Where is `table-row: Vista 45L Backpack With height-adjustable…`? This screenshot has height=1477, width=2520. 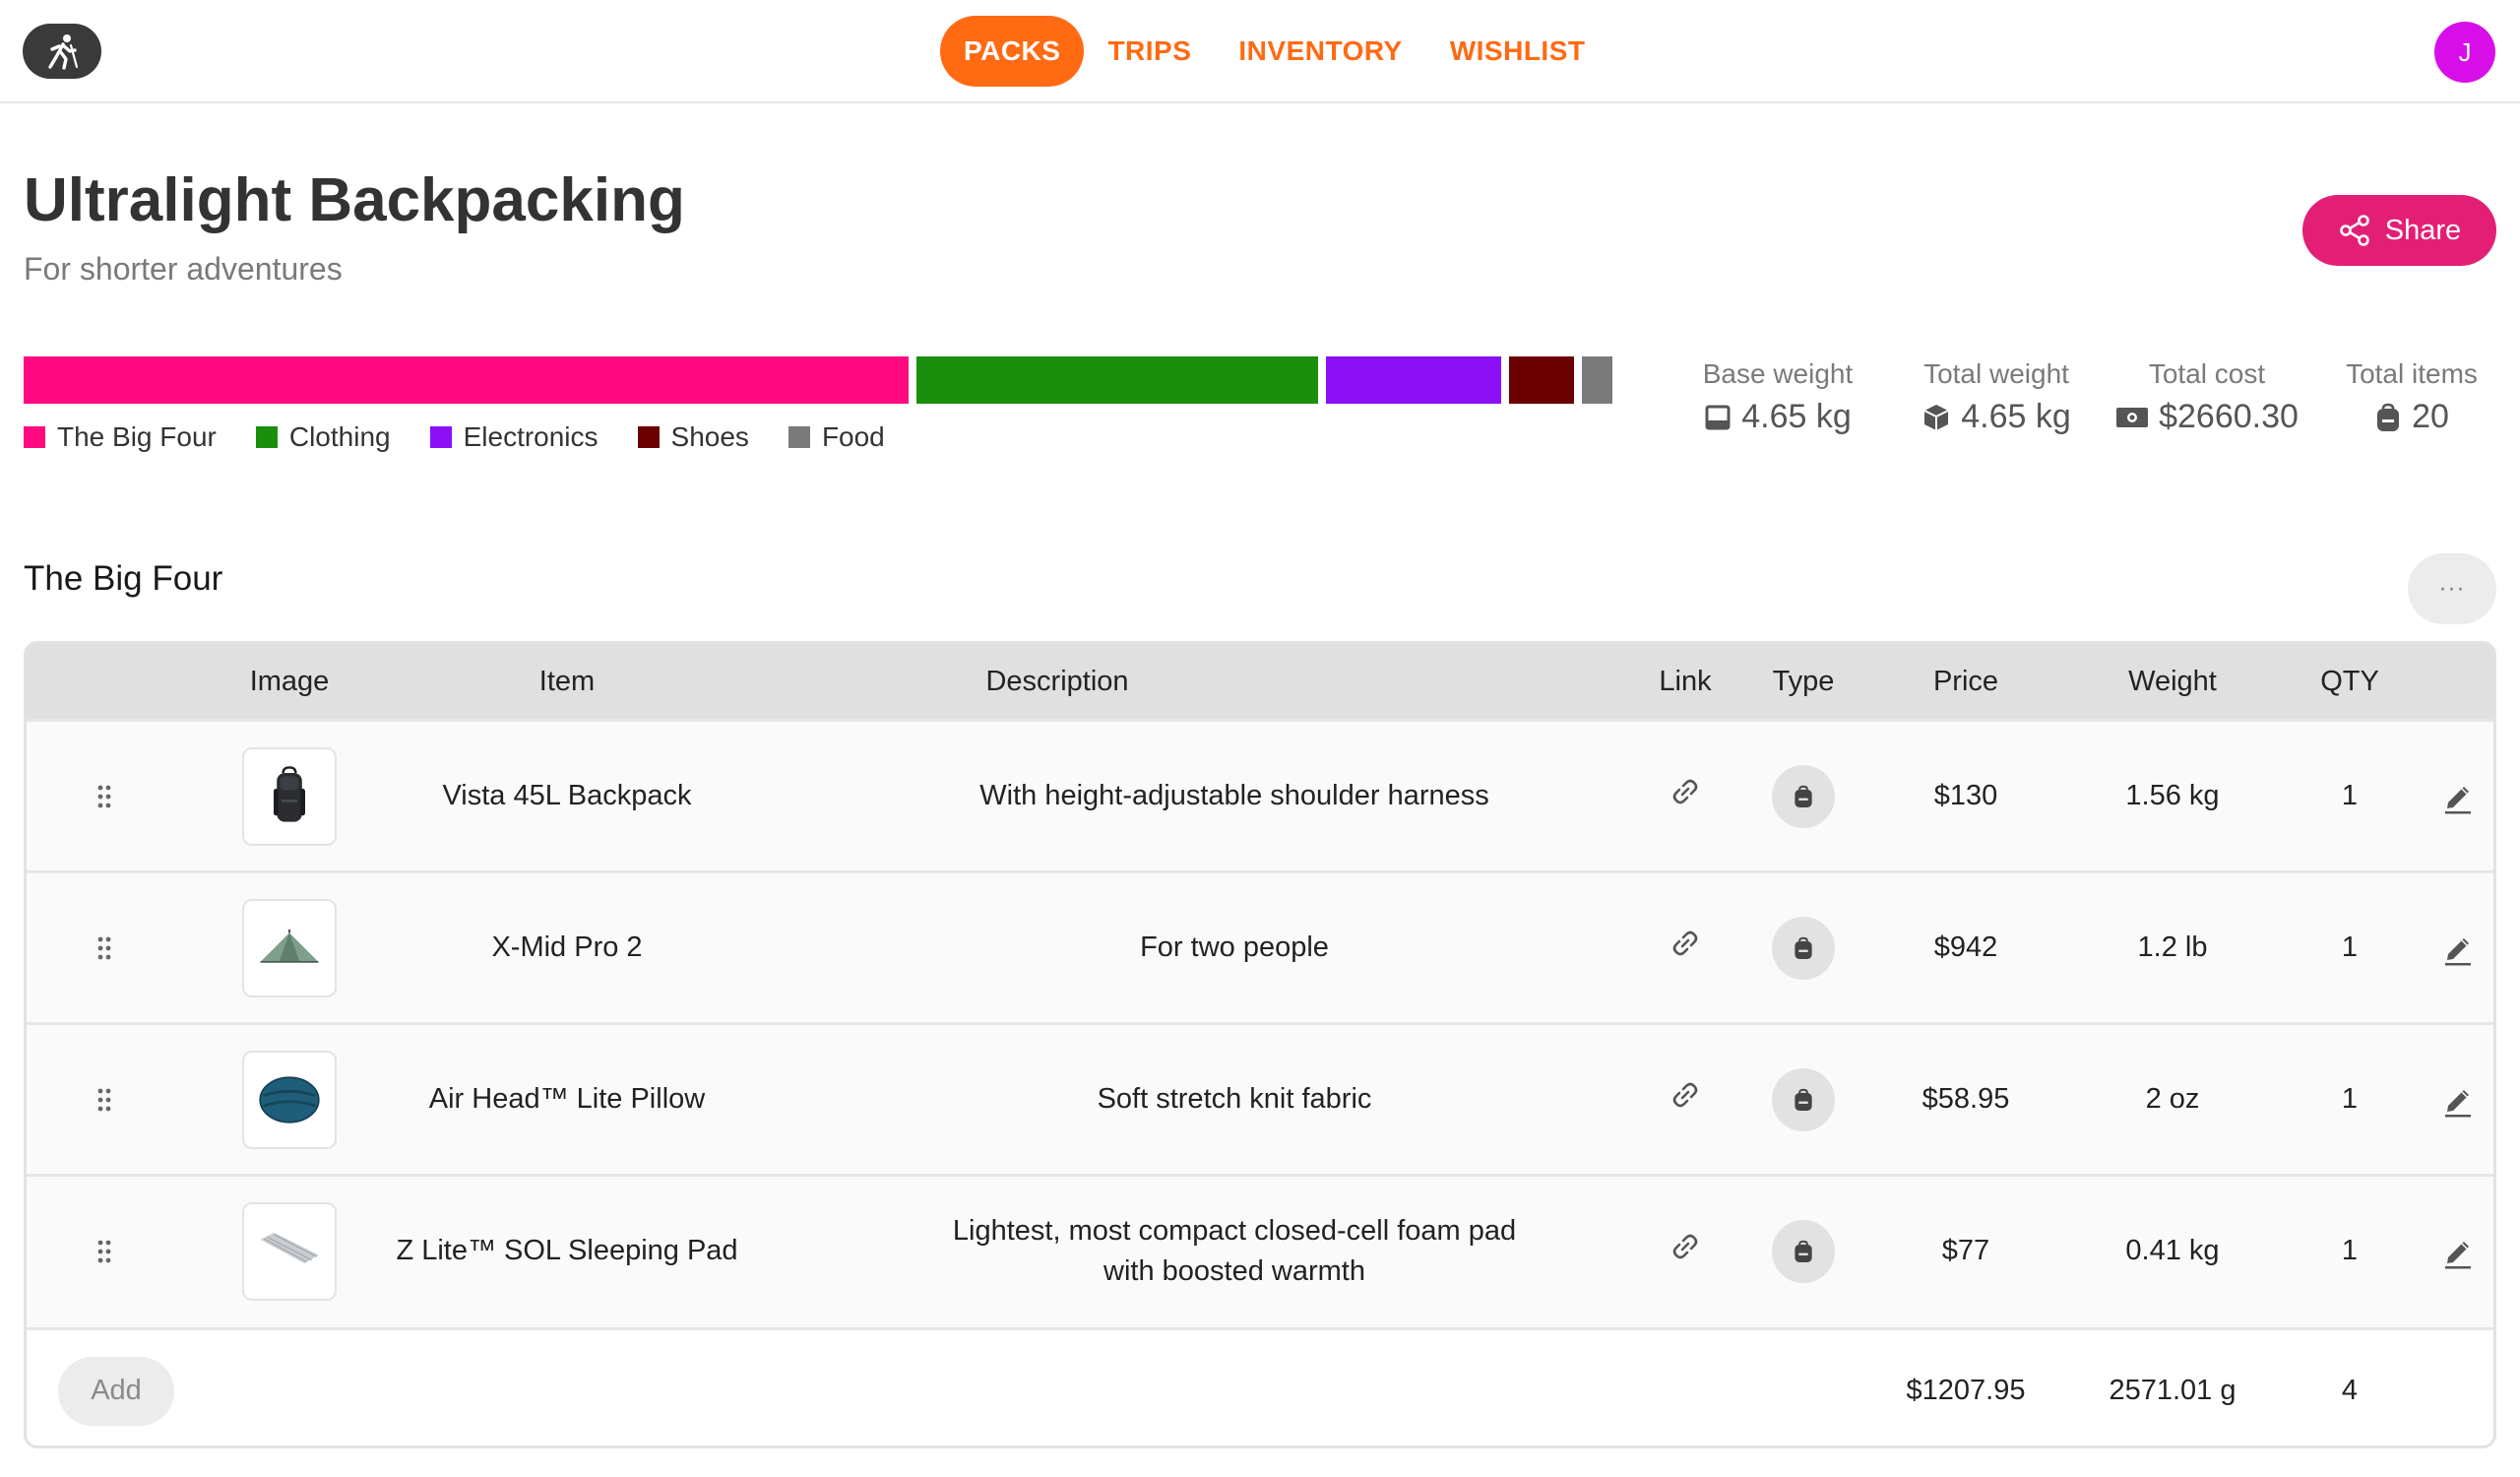
table-row: Vista 45L Backpack With height-adjustable… is located at coordinates (1260, 795).